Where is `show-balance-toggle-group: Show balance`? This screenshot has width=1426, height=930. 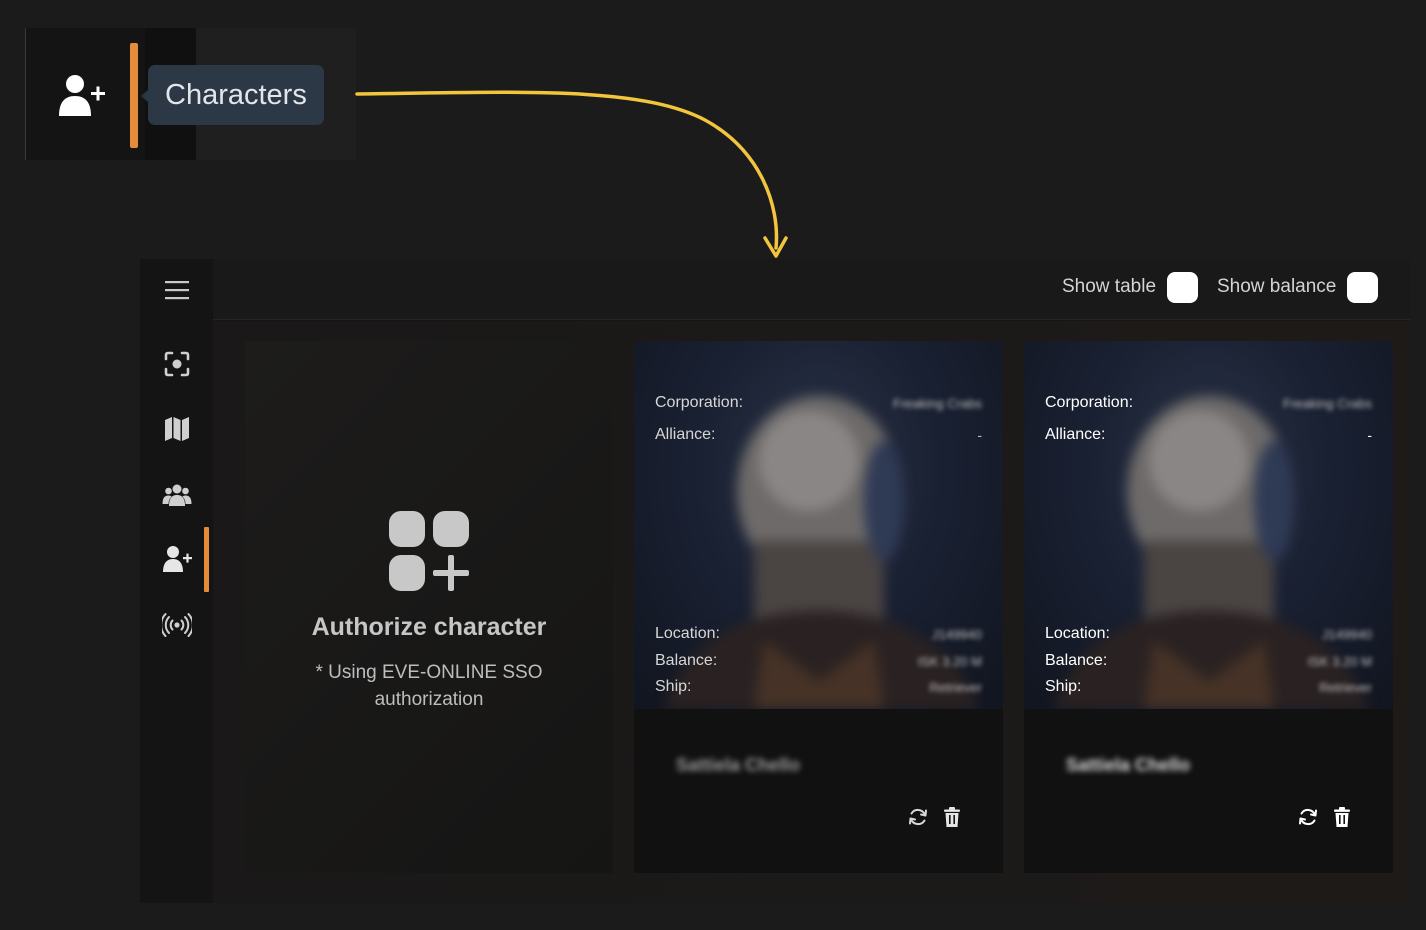
show-balance-toggle-group: Show balance is located at coordinates (1298, 287).